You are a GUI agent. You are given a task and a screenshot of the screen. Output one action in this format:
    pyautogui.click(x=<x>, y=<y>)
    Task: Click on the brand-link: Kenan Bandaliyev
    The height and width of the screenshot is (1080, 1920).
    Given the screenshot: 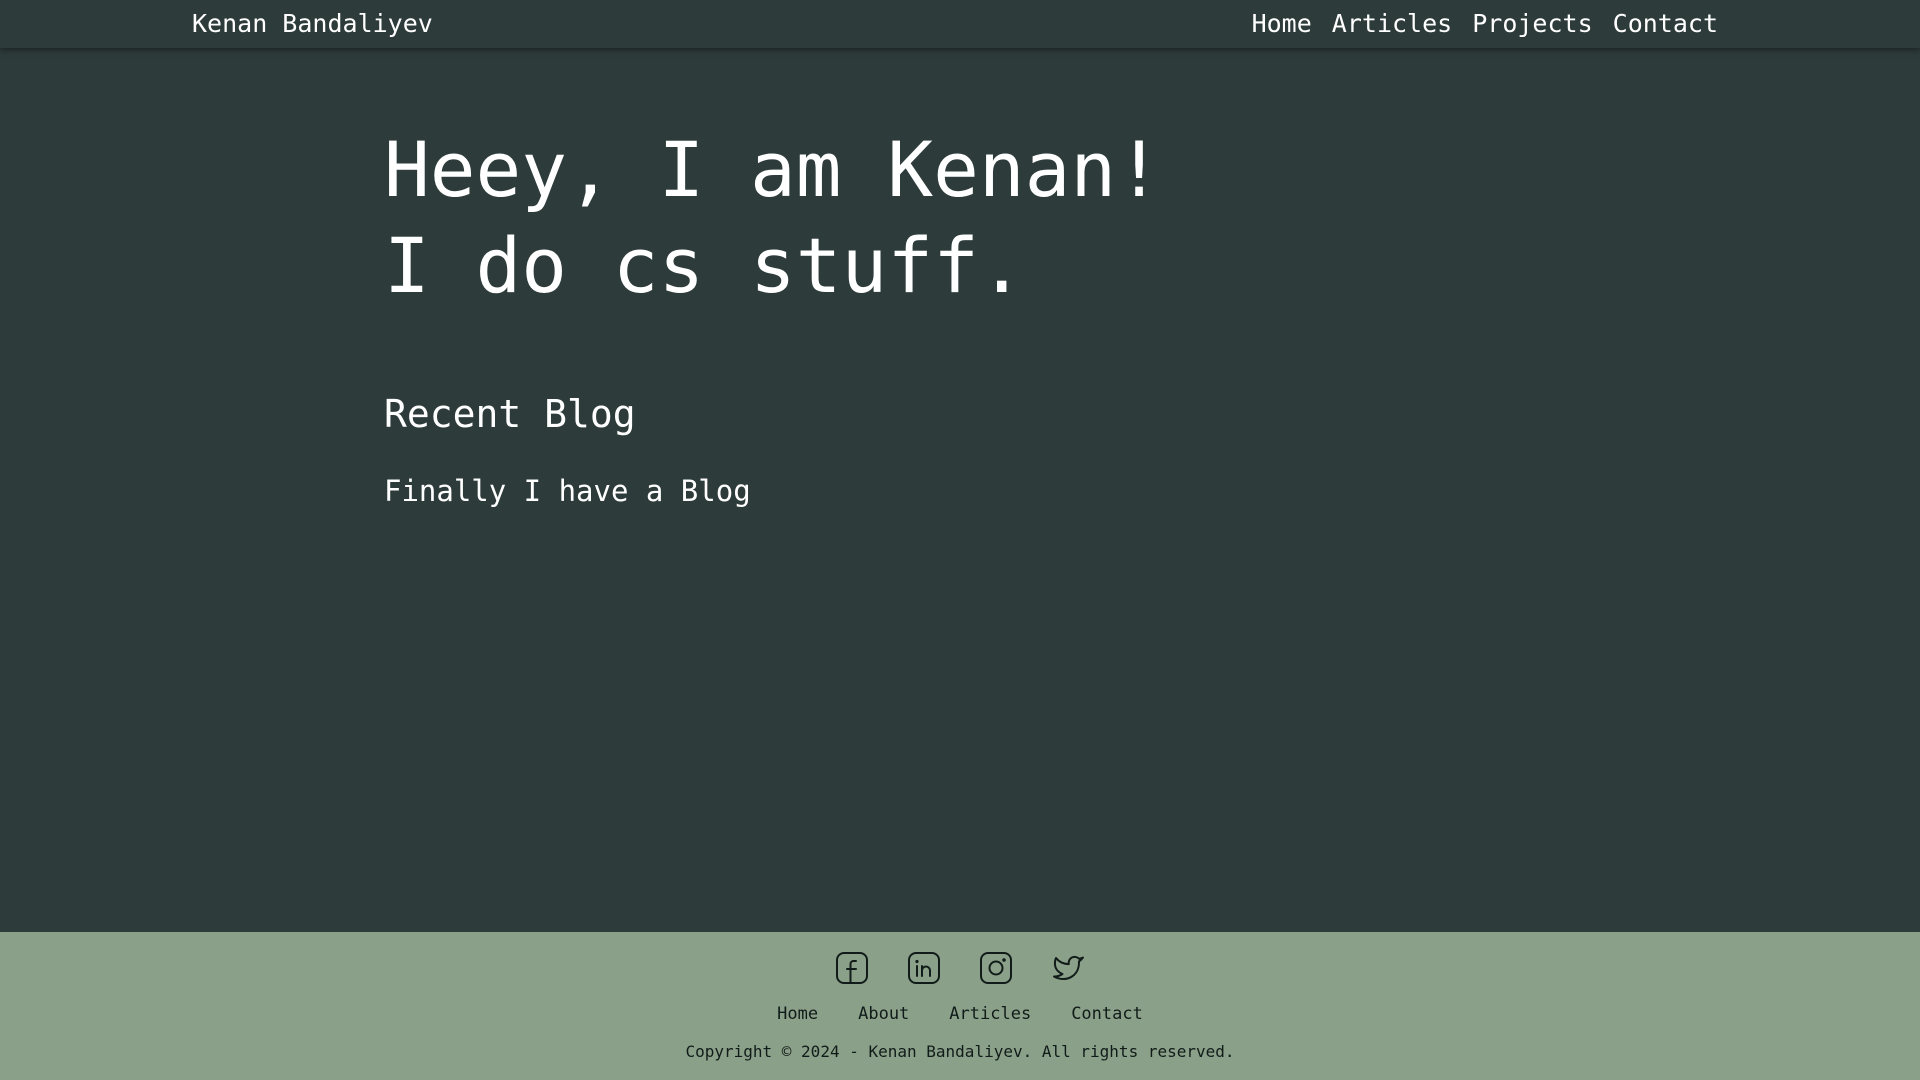 What is the action you would take?
    pyautogui.click(x=312, y=23)
    